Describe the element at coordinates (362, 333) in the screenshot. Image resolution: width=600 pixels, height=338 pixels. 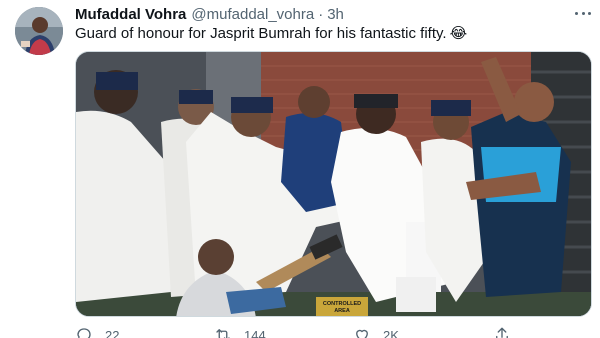
I see `heart-icon` at that location.